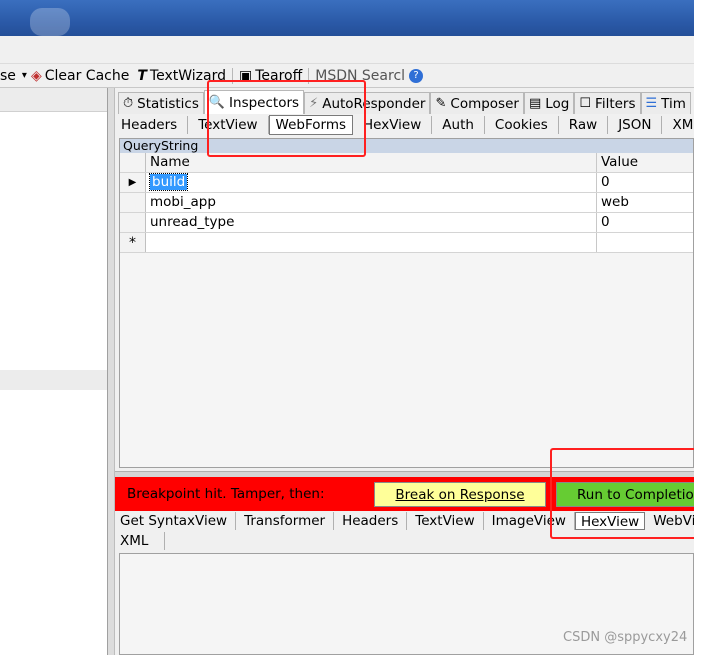  I want to click on vertical-splitter, so click(111, 371).